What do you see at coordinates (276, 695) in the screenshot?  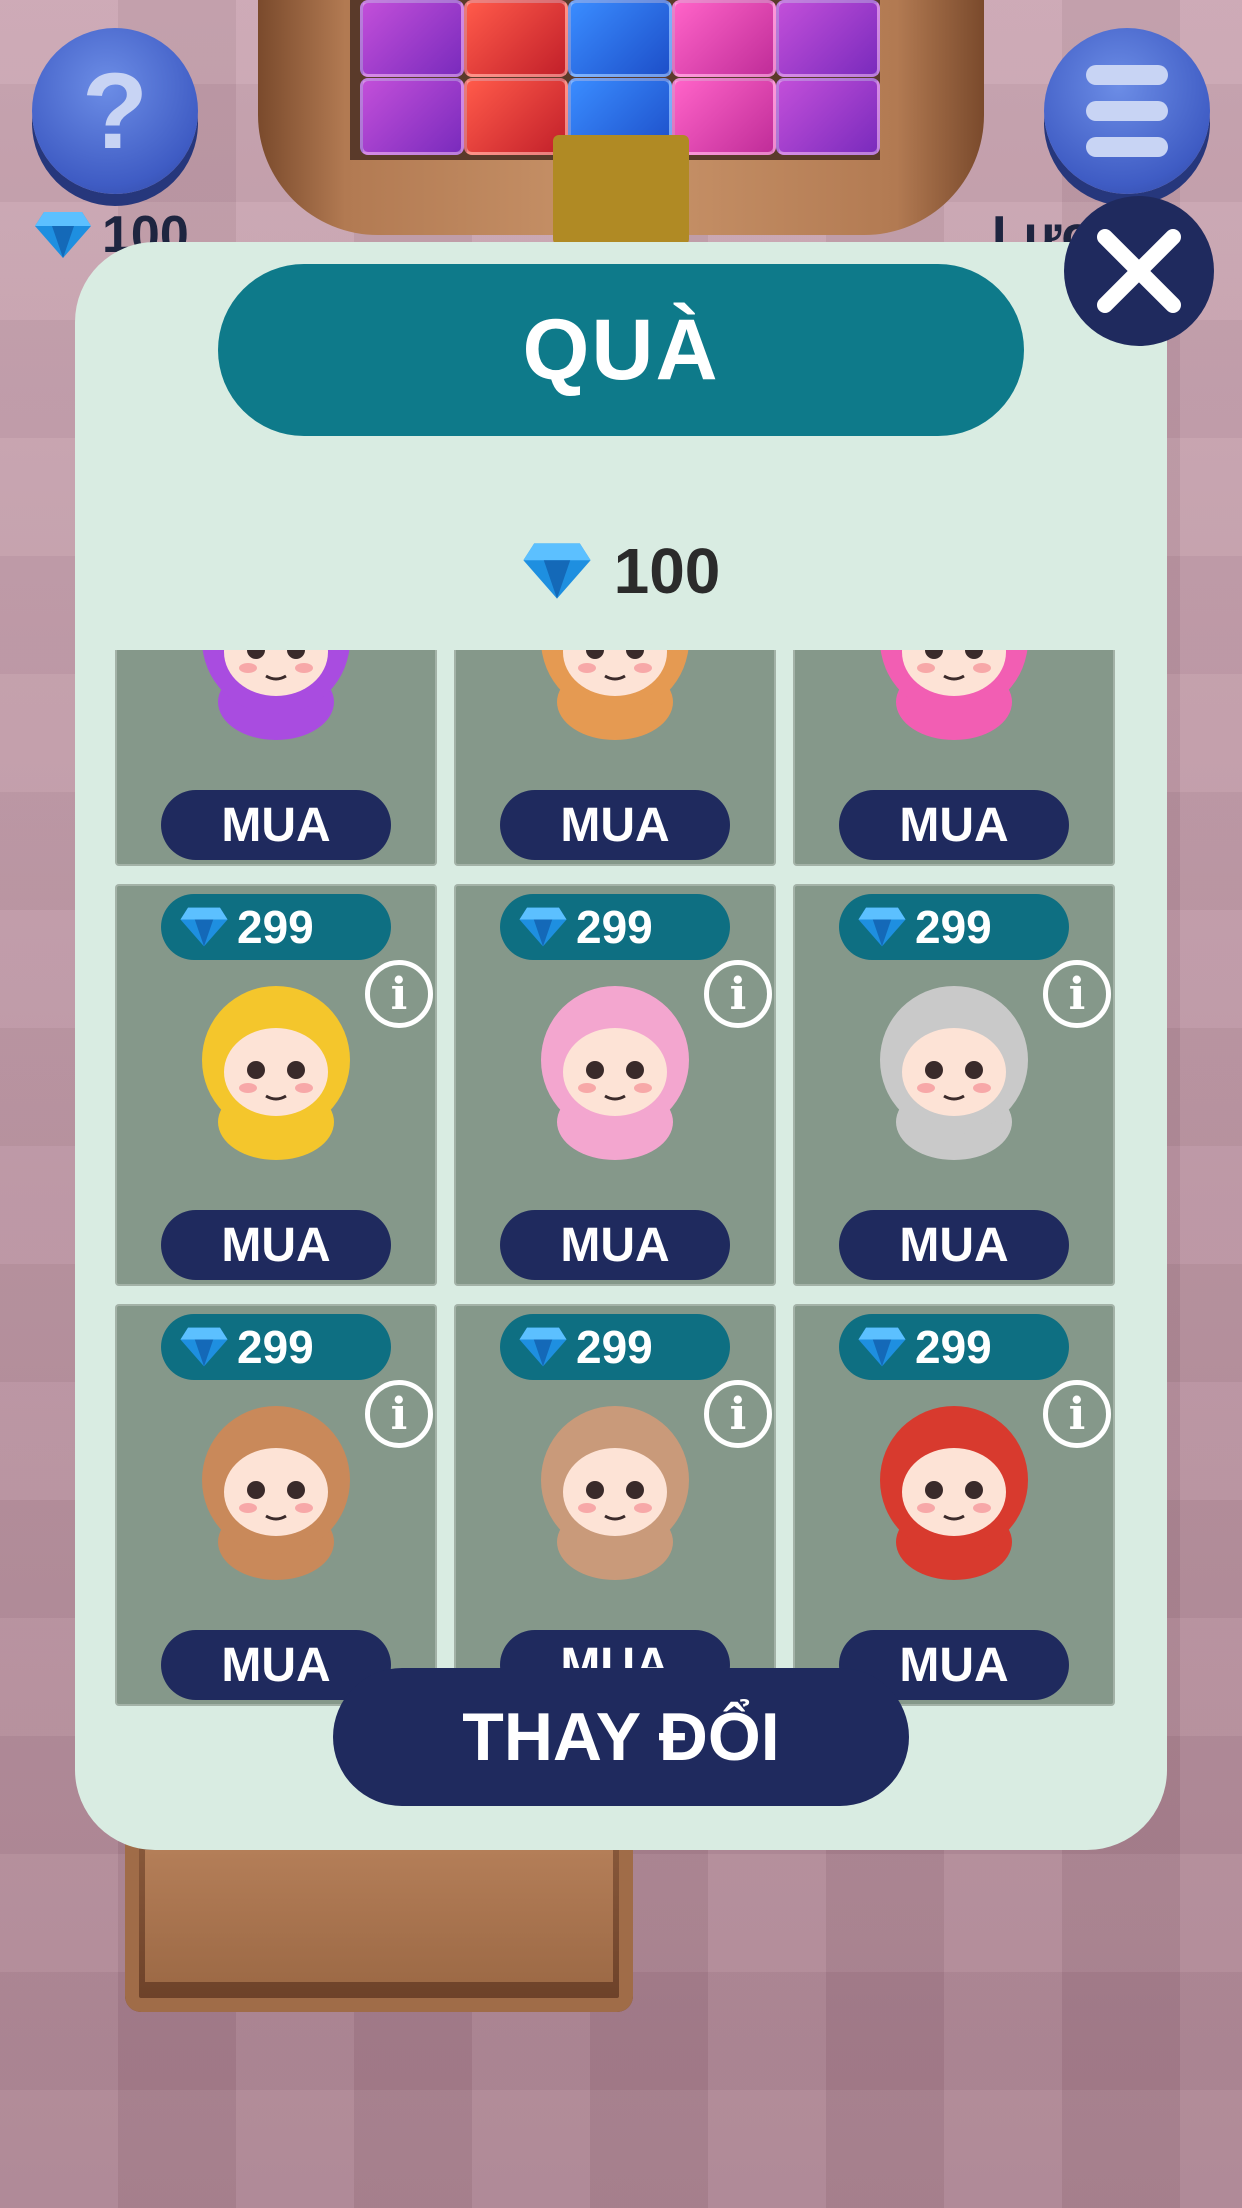 I see `purple-bonnet-character` at bounding box center [276, 695].